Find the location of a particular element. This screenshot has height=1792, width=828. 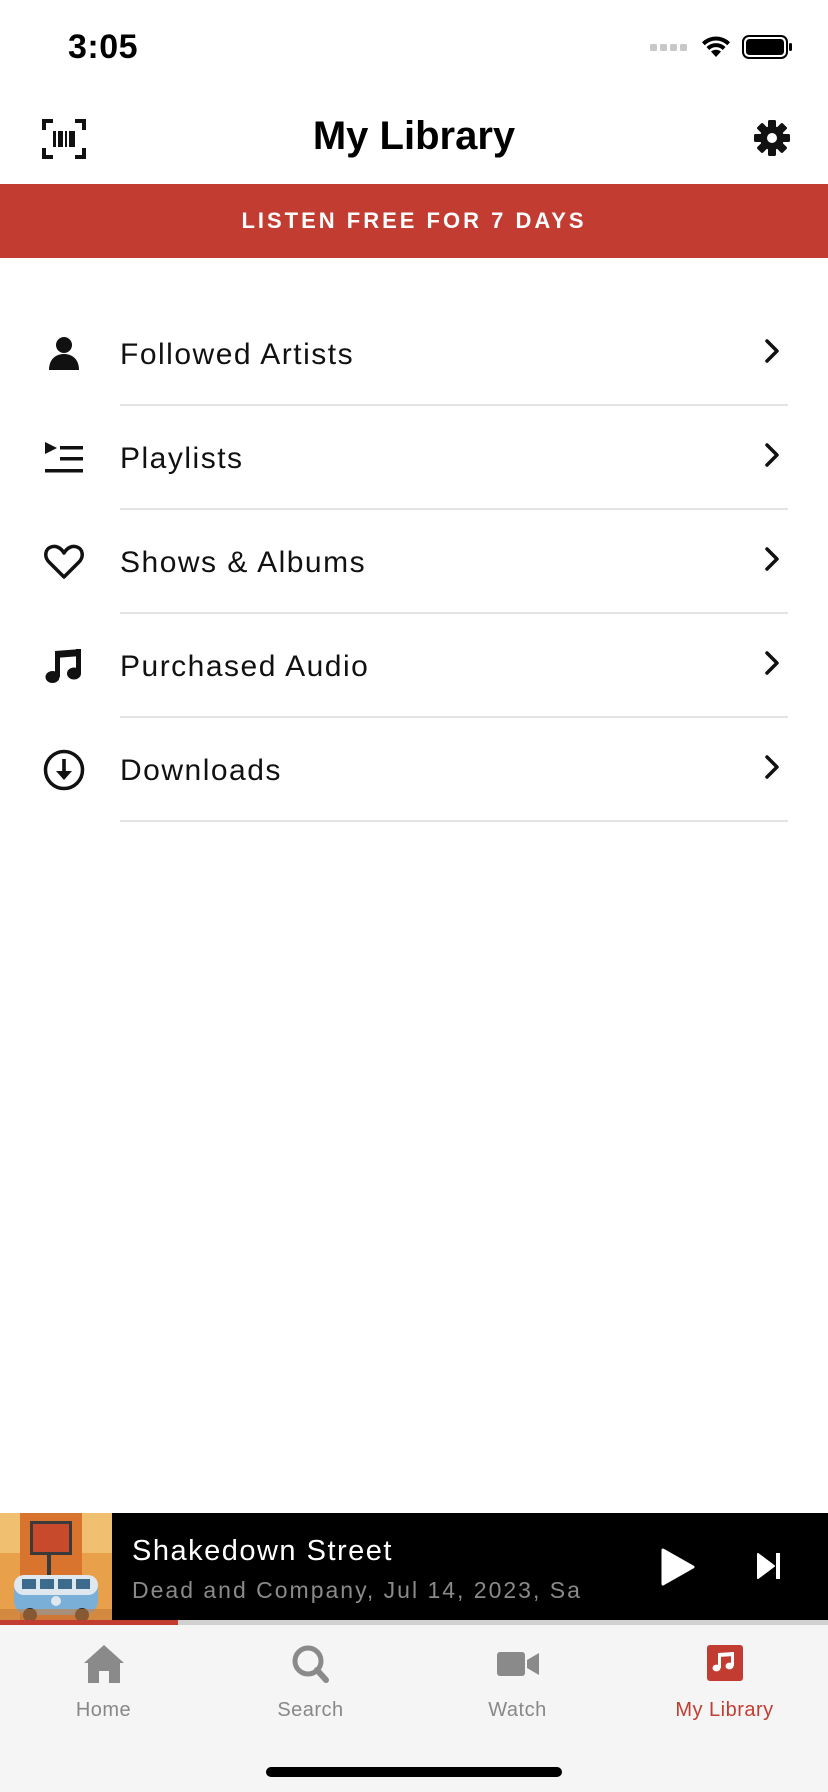

page-title: My Library is located at coordinates (414, 136).